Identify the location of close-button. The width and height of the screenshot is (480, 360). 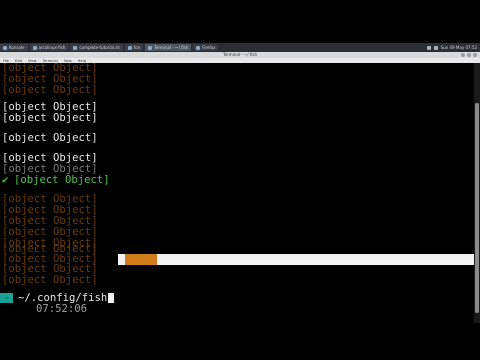
(475, 55).